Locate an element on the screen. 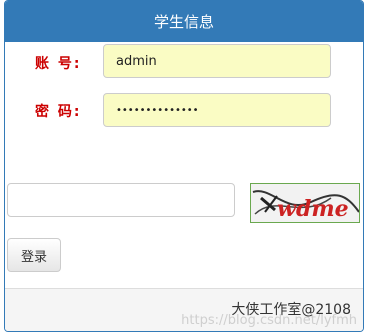 The width and height of the screenshot is (369, 335). login-button: 登录 is located at coordinates (34, 255).